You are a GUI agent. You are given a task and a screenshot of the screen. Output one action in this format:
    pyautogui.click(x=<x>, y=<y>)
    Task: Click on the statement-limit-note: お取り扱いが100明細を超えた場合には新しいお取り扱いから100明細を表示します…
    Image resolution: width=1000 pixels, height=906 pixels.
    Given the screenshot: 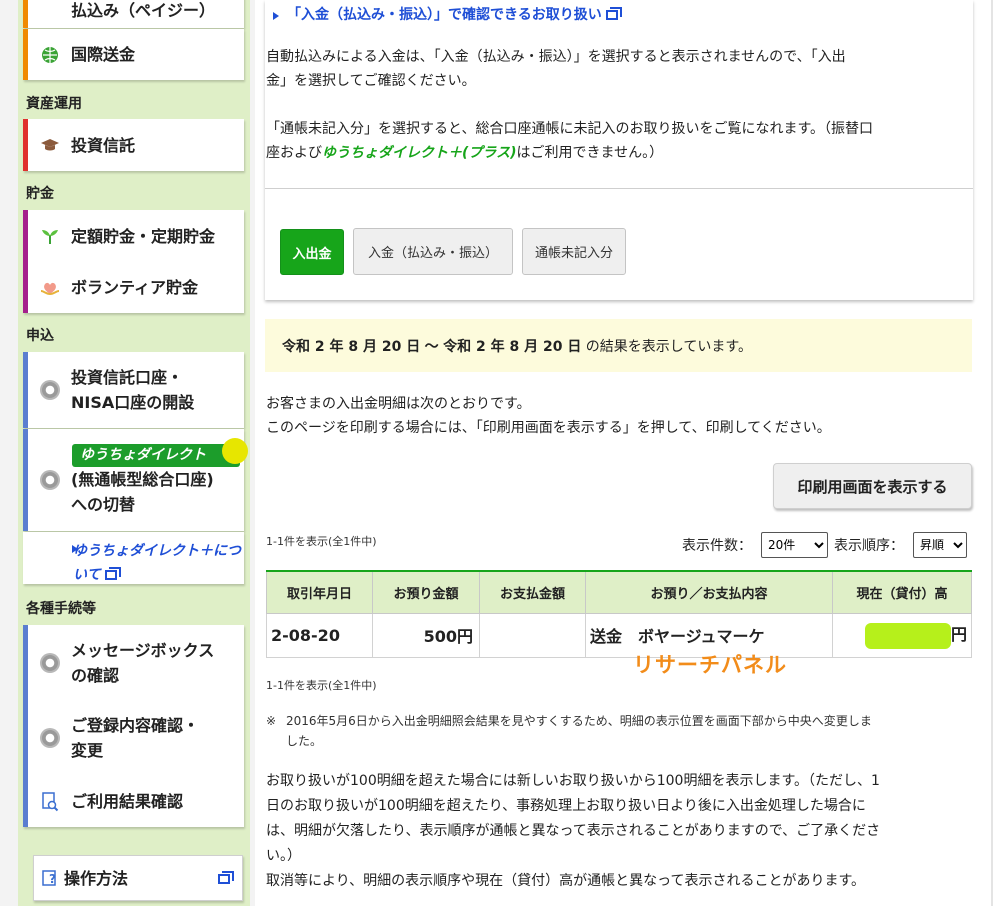 What is the action you would take?
    pyautogui.click(x=573, y=831)
    